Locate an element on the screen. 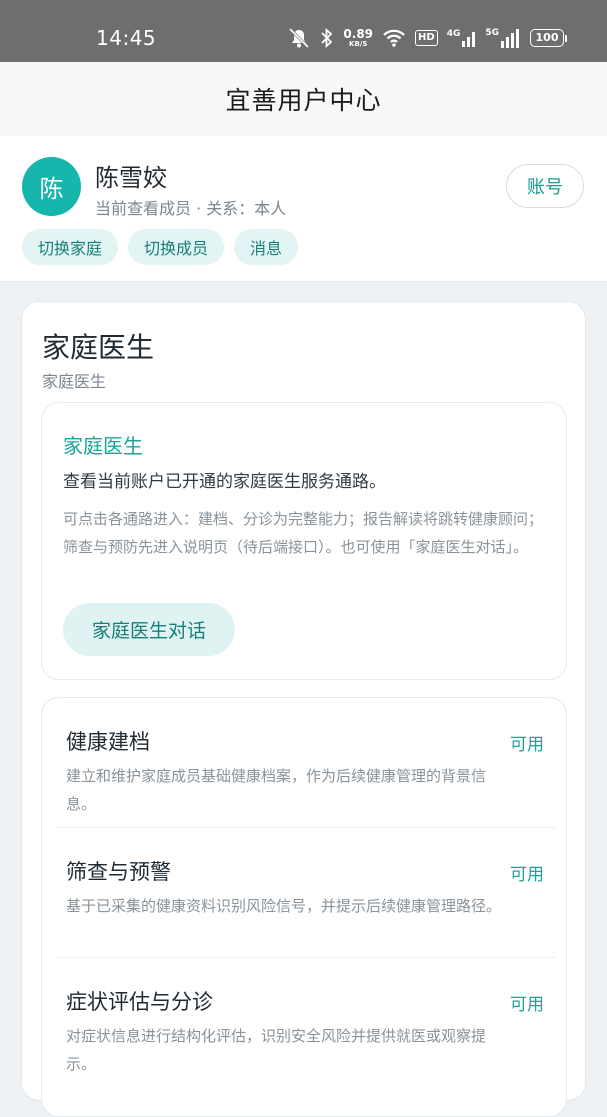  messages-chip: 消息 is located at coordinates (266, 247).